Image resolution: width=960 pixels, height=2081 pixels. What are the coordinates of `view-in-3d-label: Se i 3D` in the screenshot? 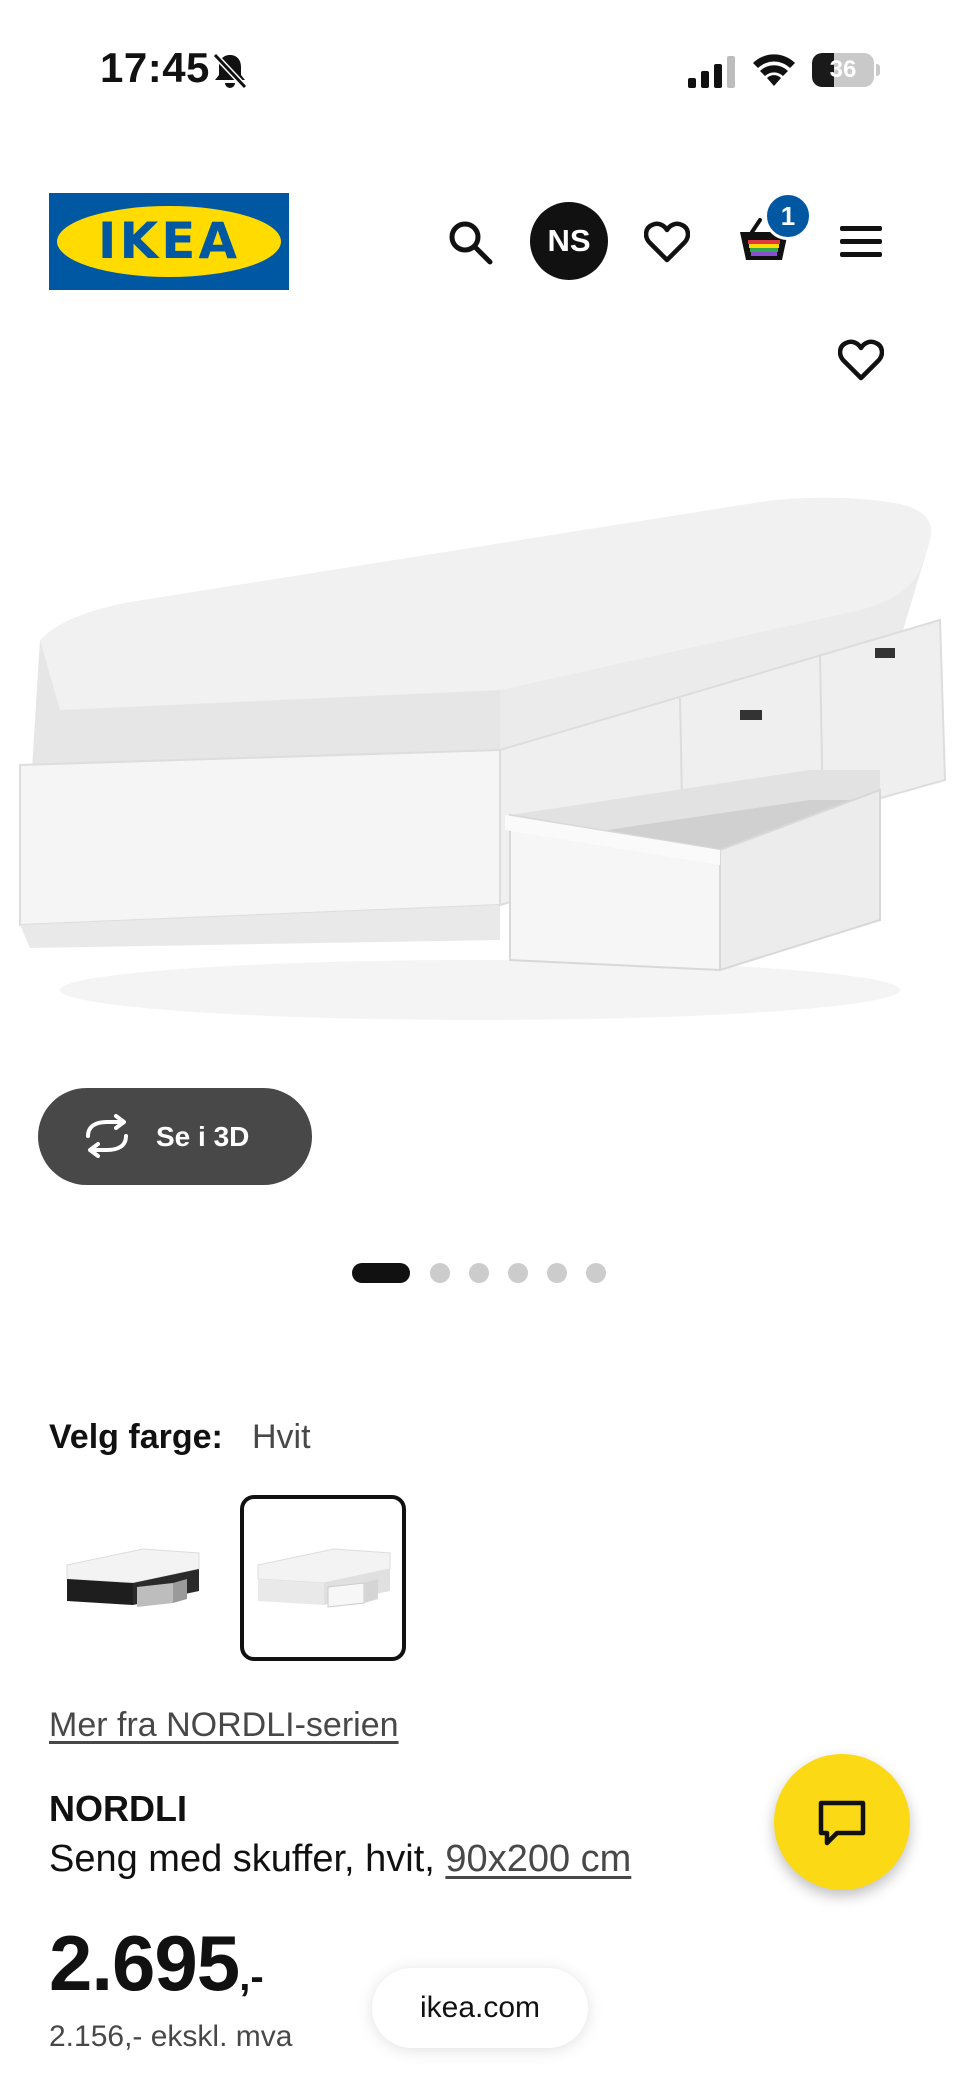 It's located at (203, 1136).